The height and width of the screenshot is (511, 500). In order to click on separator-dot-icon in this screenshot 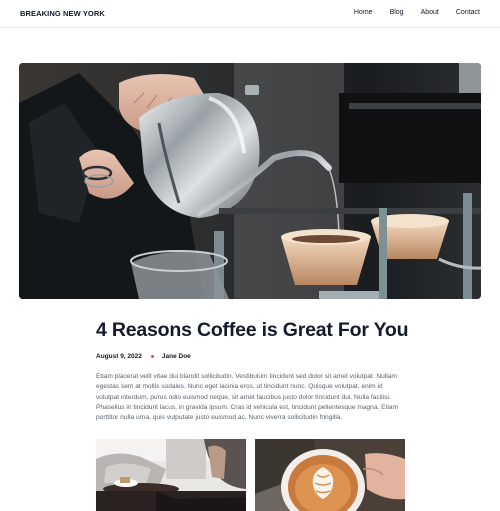, I will do `click(152, 356)`.